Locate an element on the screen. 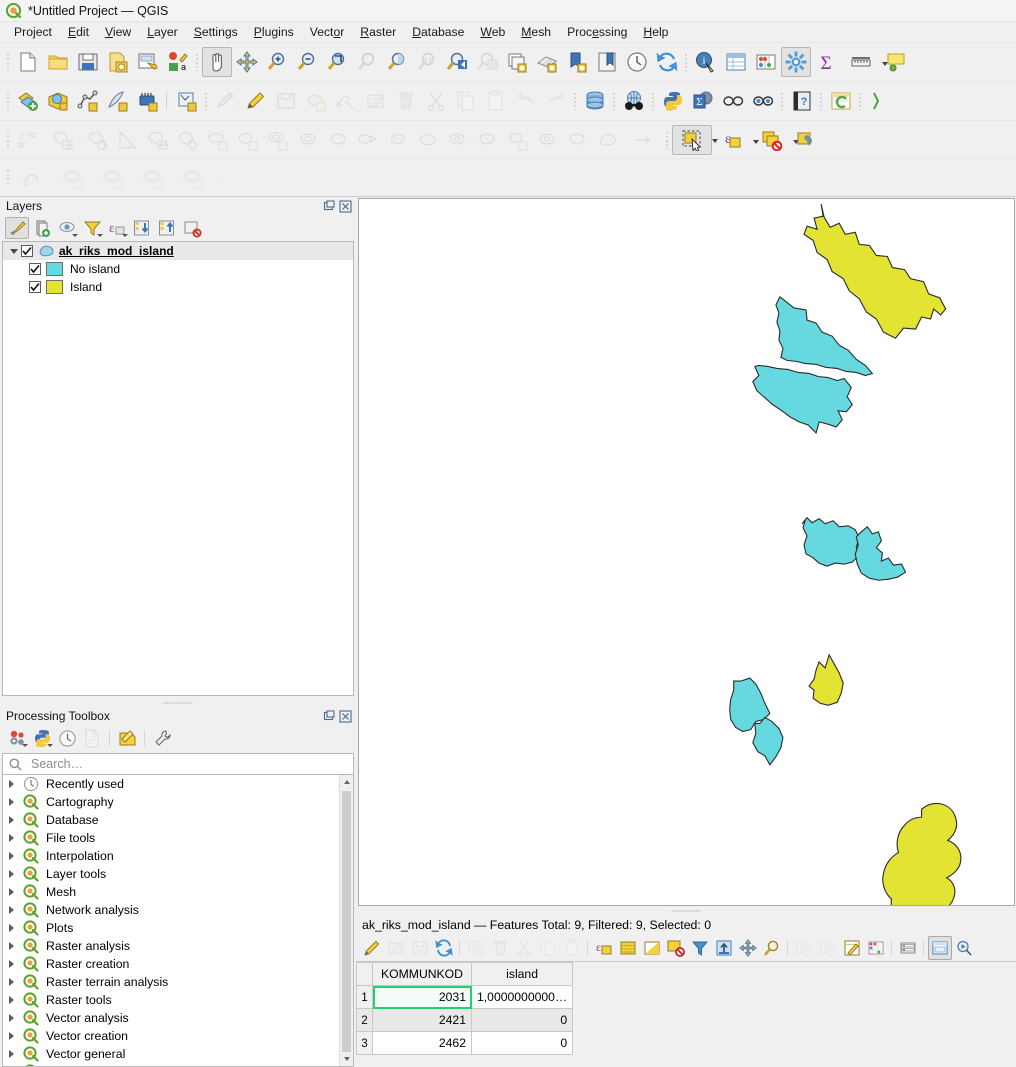 The width and height of the screenshot is (1016, 1067). toggle-editing-icon is located at coordinates (372, 948).